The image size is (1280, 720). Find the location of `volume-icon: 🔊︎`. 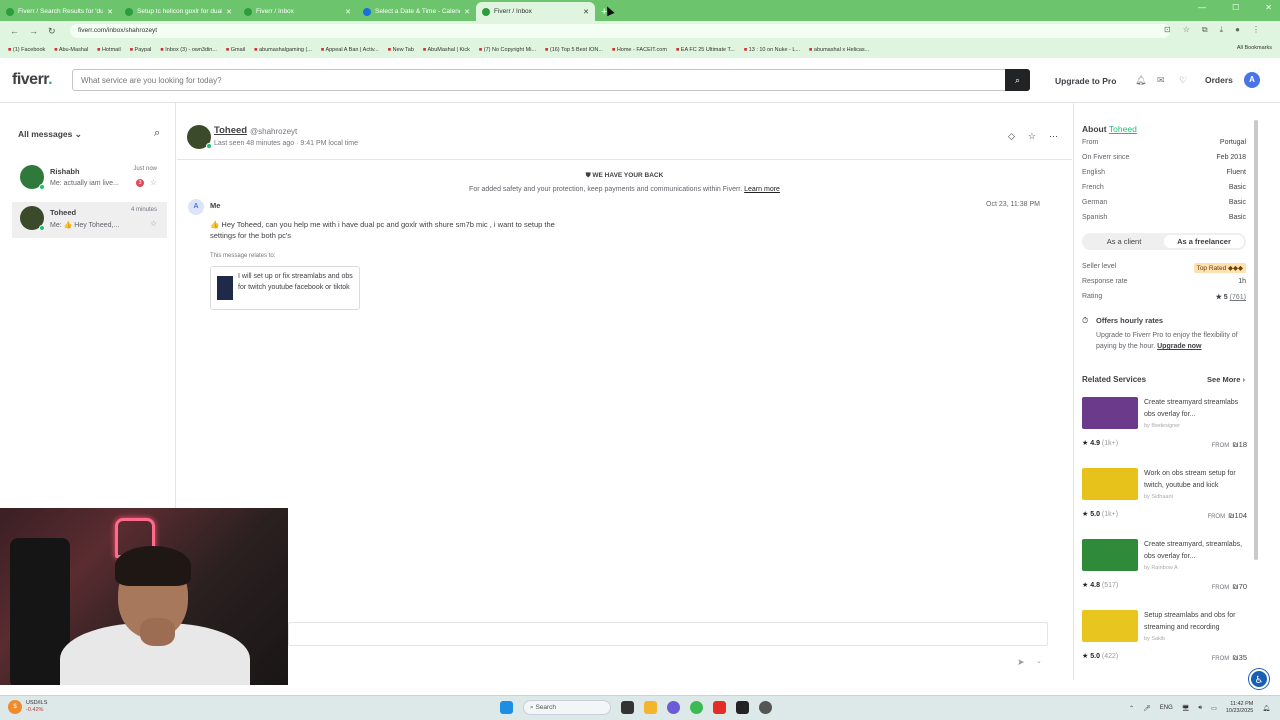

volume-icon: 🔊︎ is located at coordinates (1200, 708).